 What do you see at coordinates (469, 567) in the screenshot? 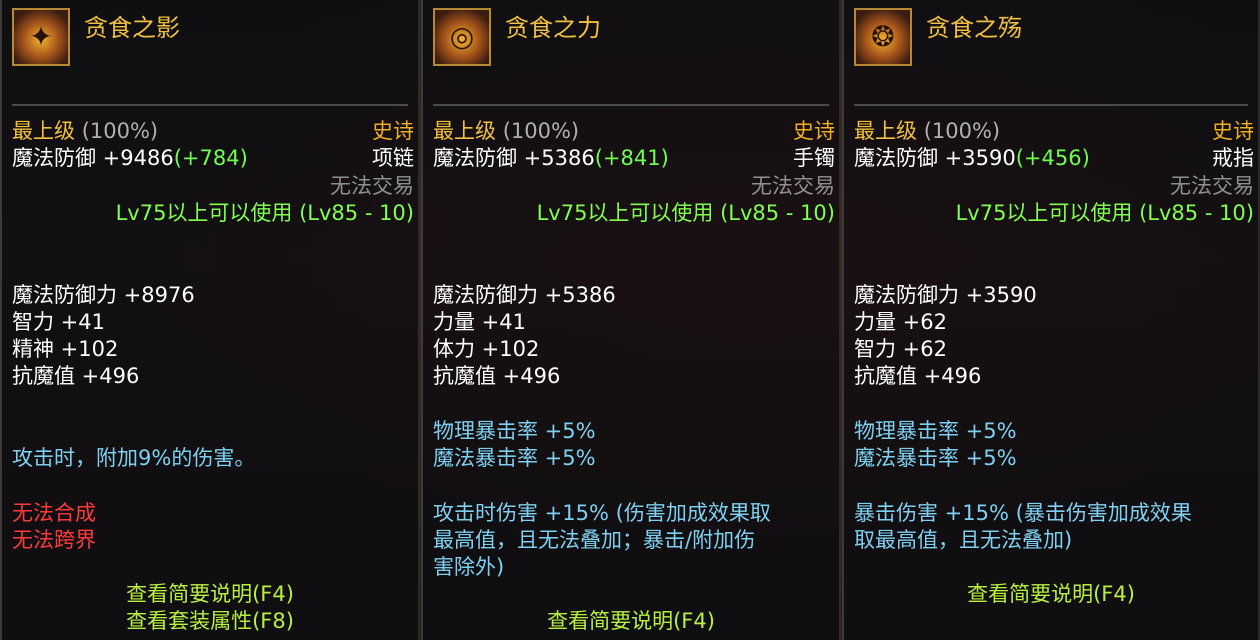
I see `effect-text: 害除外)` at bounding box center [469, 567].